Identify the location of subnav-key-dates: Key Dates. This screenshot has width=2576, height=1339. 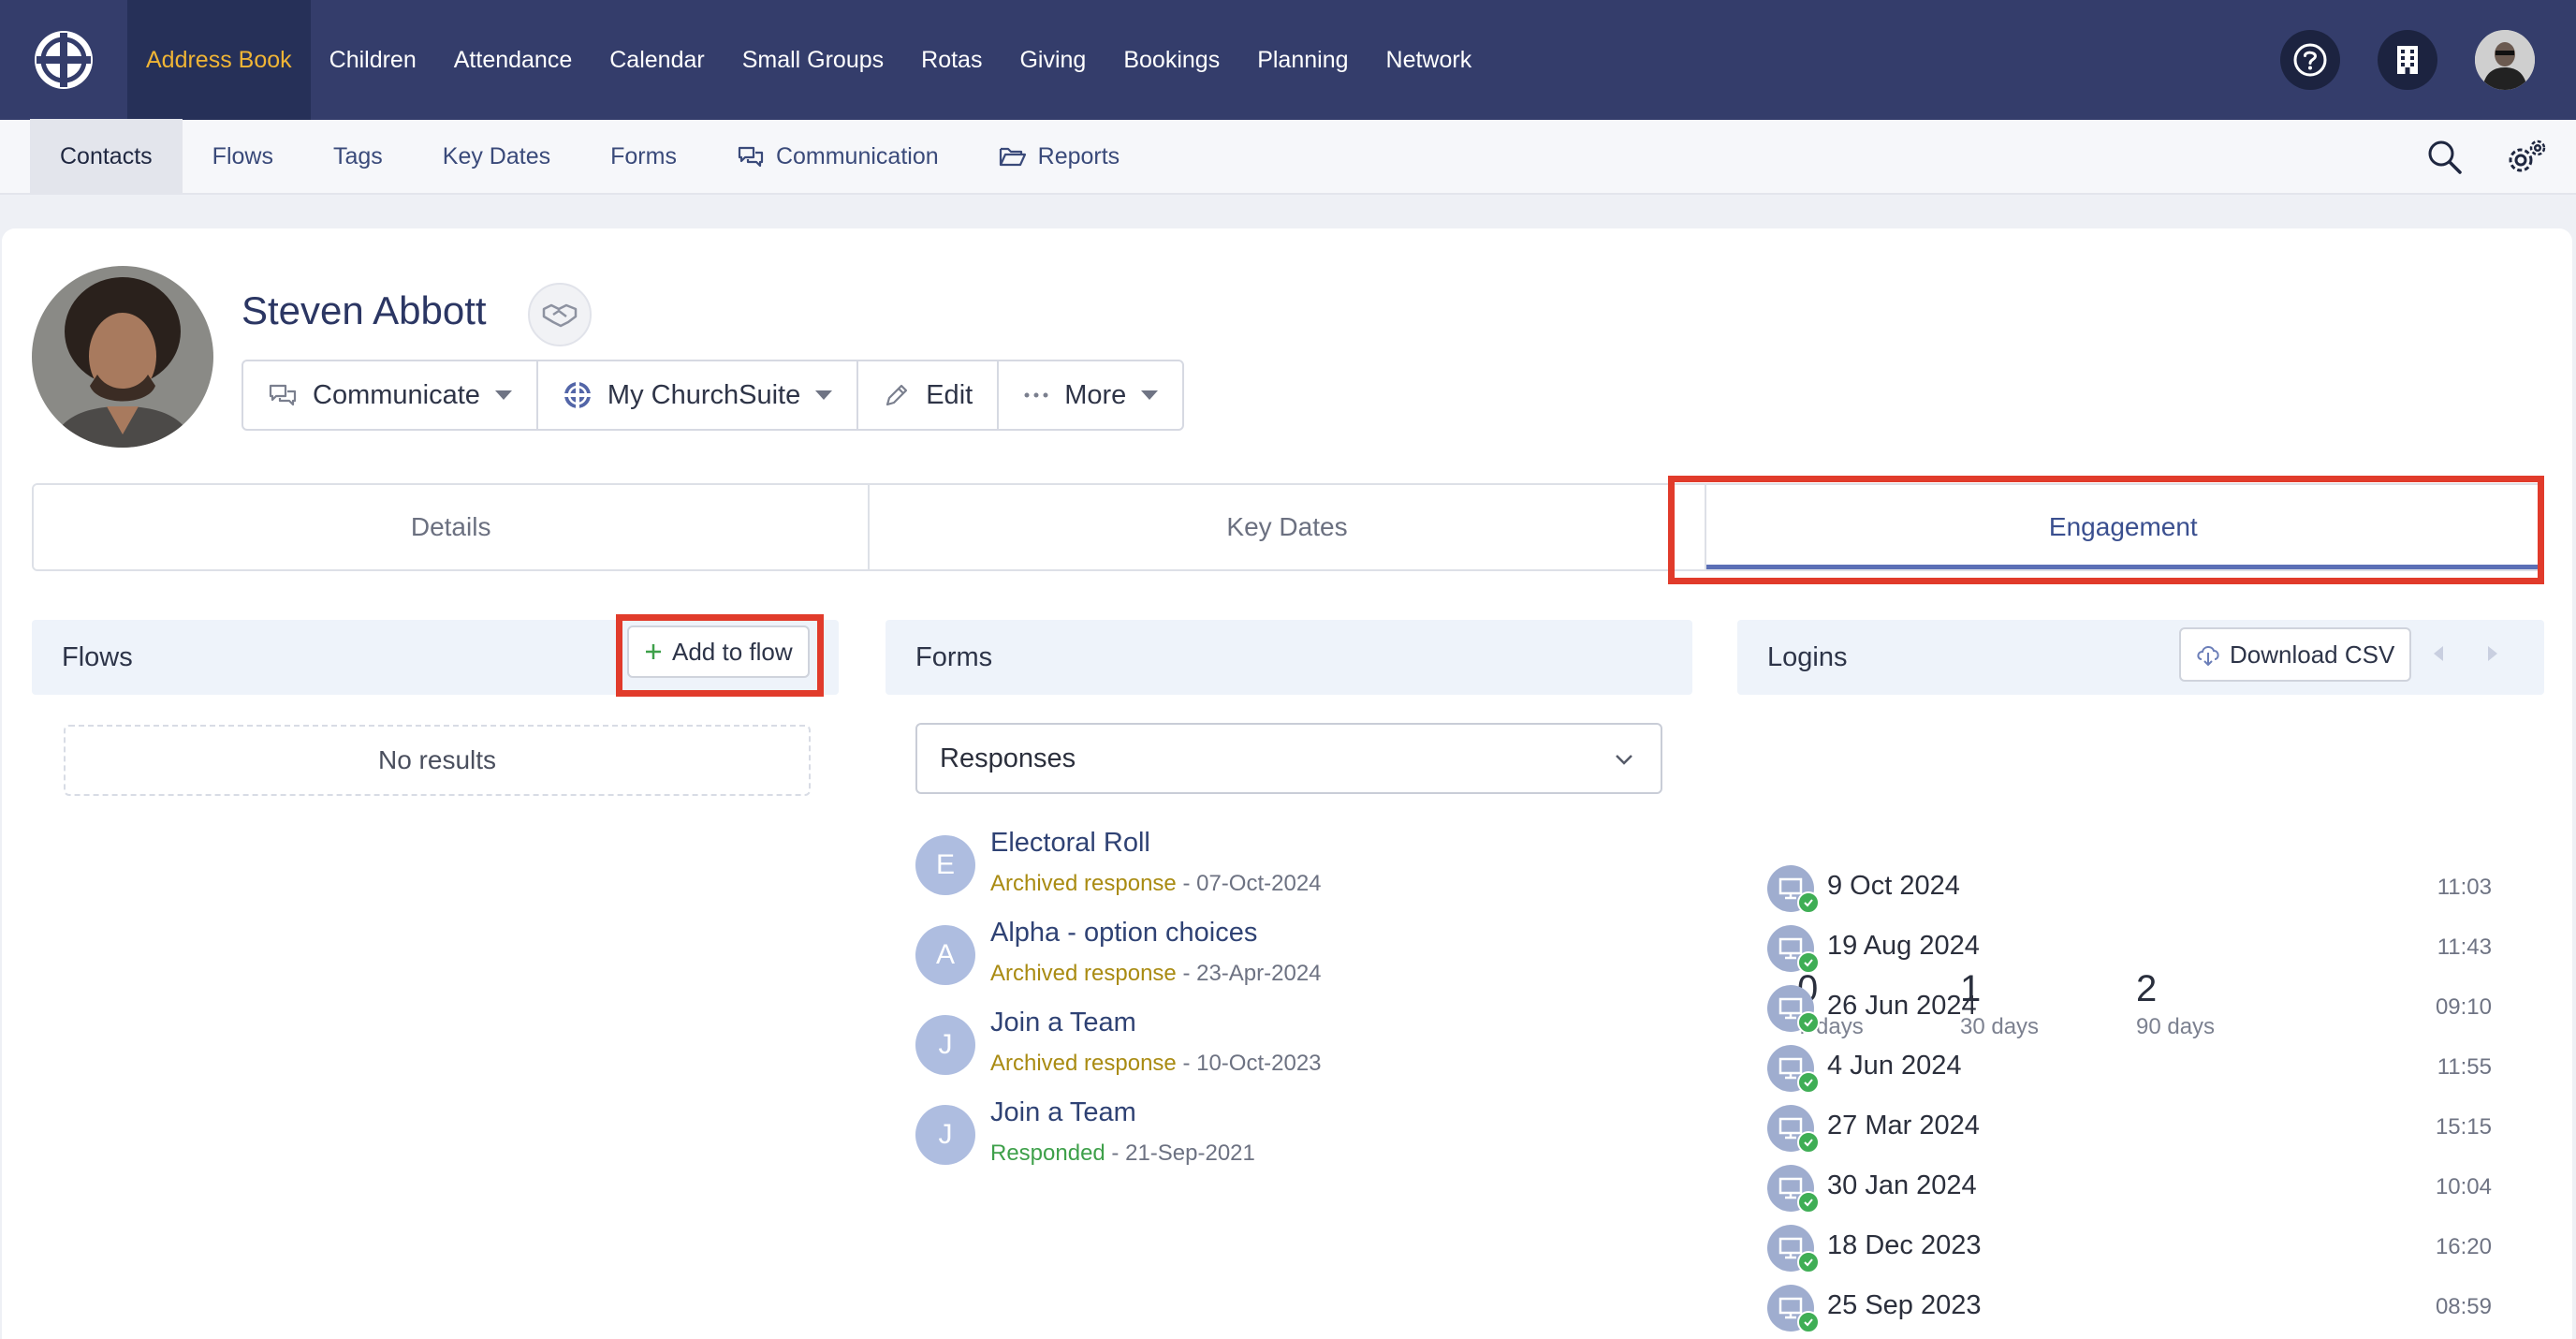
(497, 156).